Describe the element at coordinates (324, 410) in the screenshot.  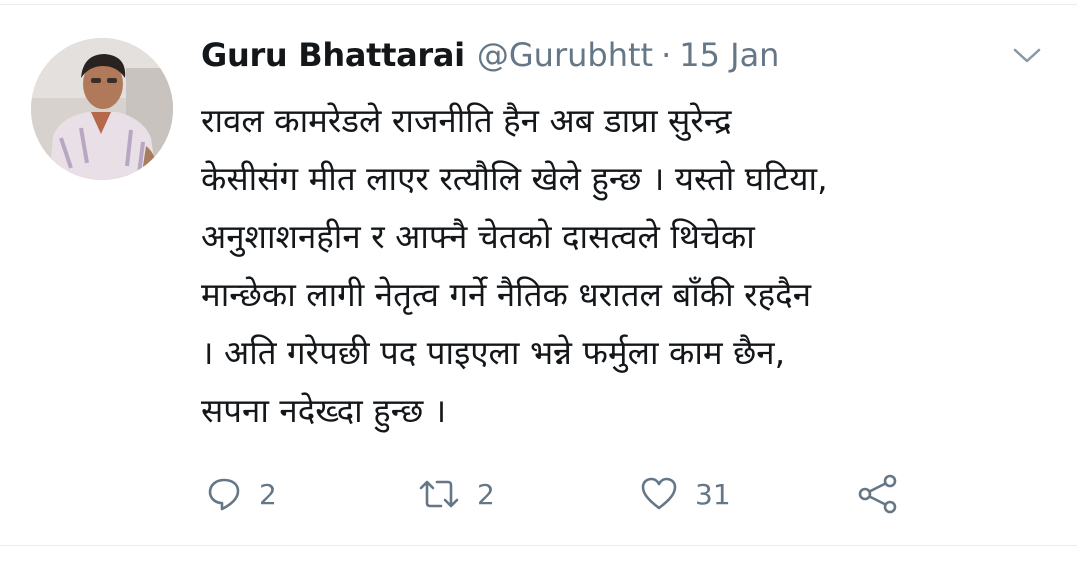
I see `tweet-text-line: सपना नदेख्दा हुन्छ ।` at that location.